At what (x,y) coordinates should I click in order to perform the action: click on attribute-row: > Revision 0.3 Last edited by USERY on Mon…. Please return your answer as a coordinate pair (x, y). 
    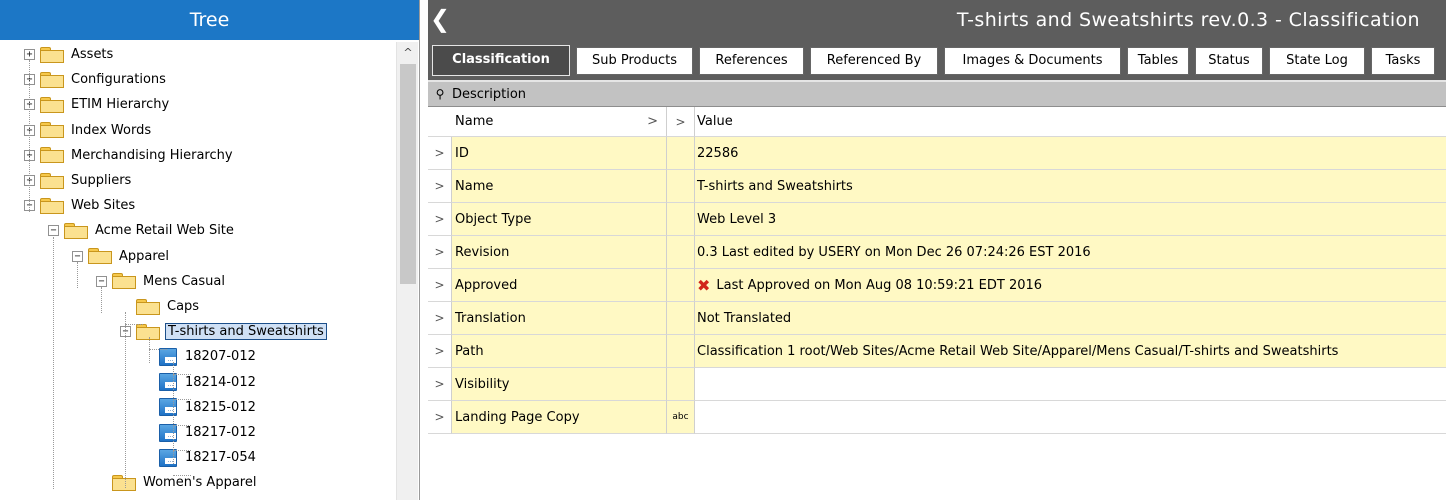
    Looking at the image, I should click on (937, 252).